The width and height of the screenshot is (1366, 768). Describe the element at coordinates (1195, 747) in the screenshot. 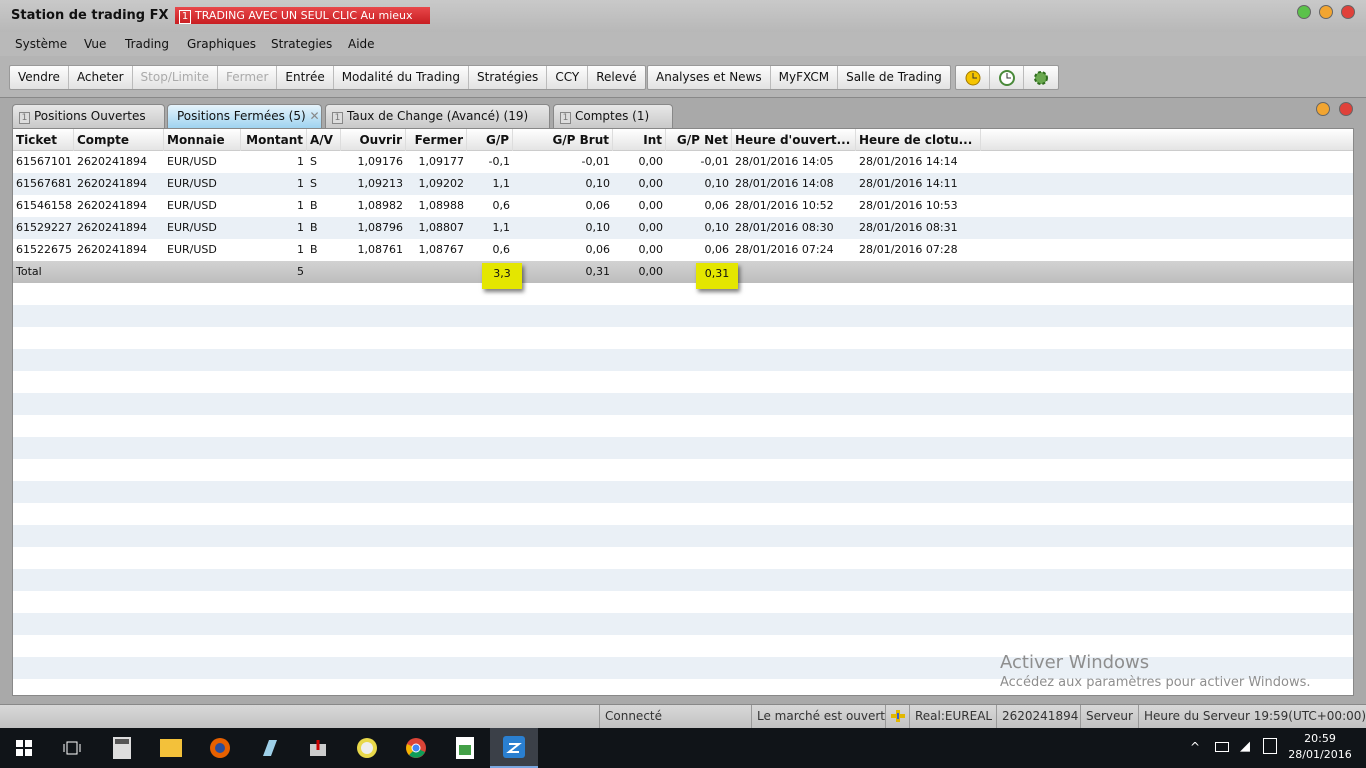

I see `show-hidden-icons: ^` at that location.